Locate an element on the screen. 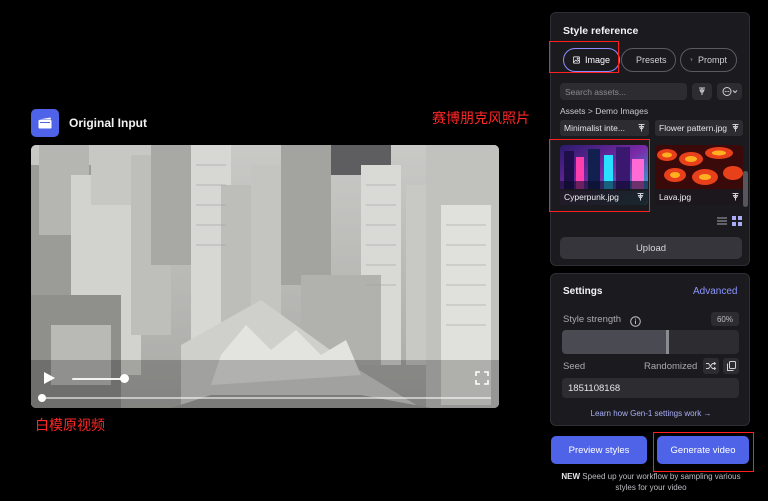  asset-item-label: Flower pattern.jpg is located at coordinates (693, 128).